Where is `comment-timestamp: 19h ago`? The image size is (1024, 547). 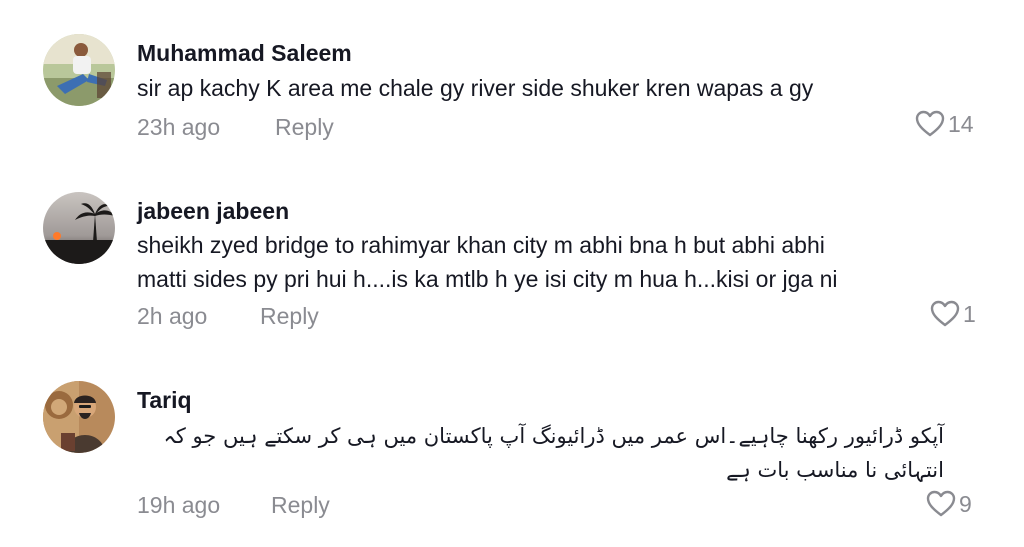 comment-timestamp: 19h ago is located at coordinates (179, 505).